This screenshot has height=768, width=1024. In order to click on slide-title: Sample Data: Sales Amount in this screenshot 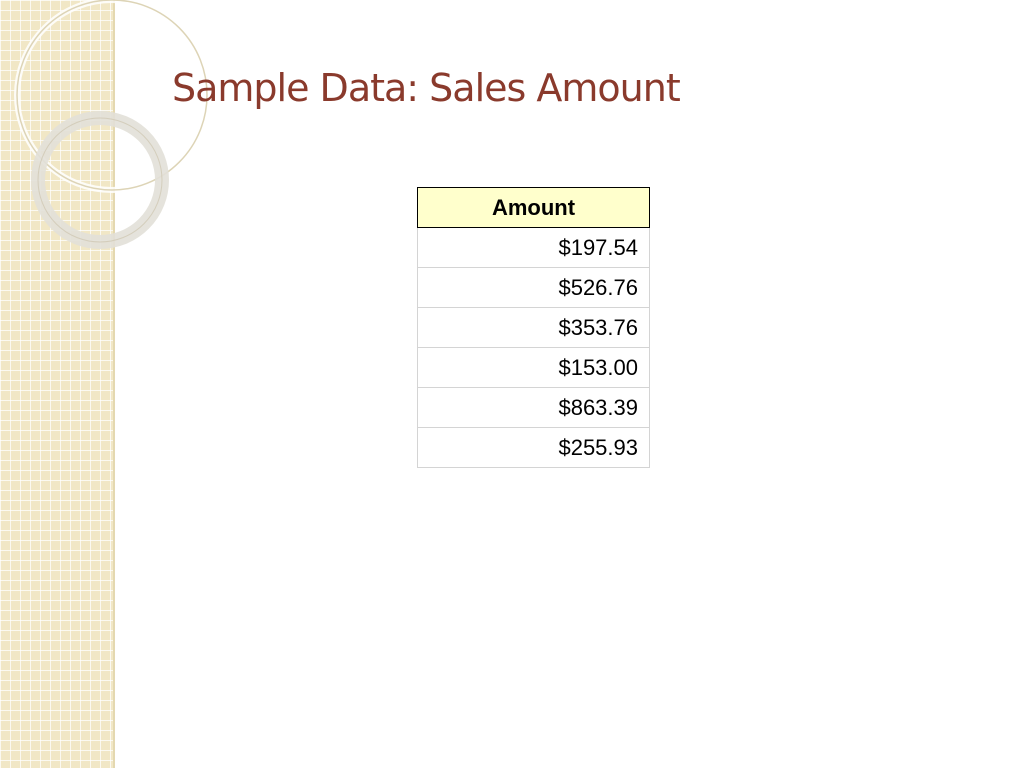, I will do `click(426, 88)`.